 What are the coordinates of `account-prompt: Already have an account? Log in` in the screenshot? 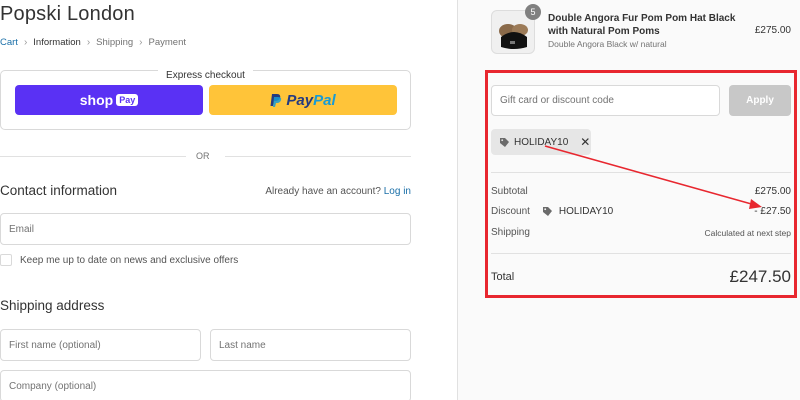 It's located at (338, 191).